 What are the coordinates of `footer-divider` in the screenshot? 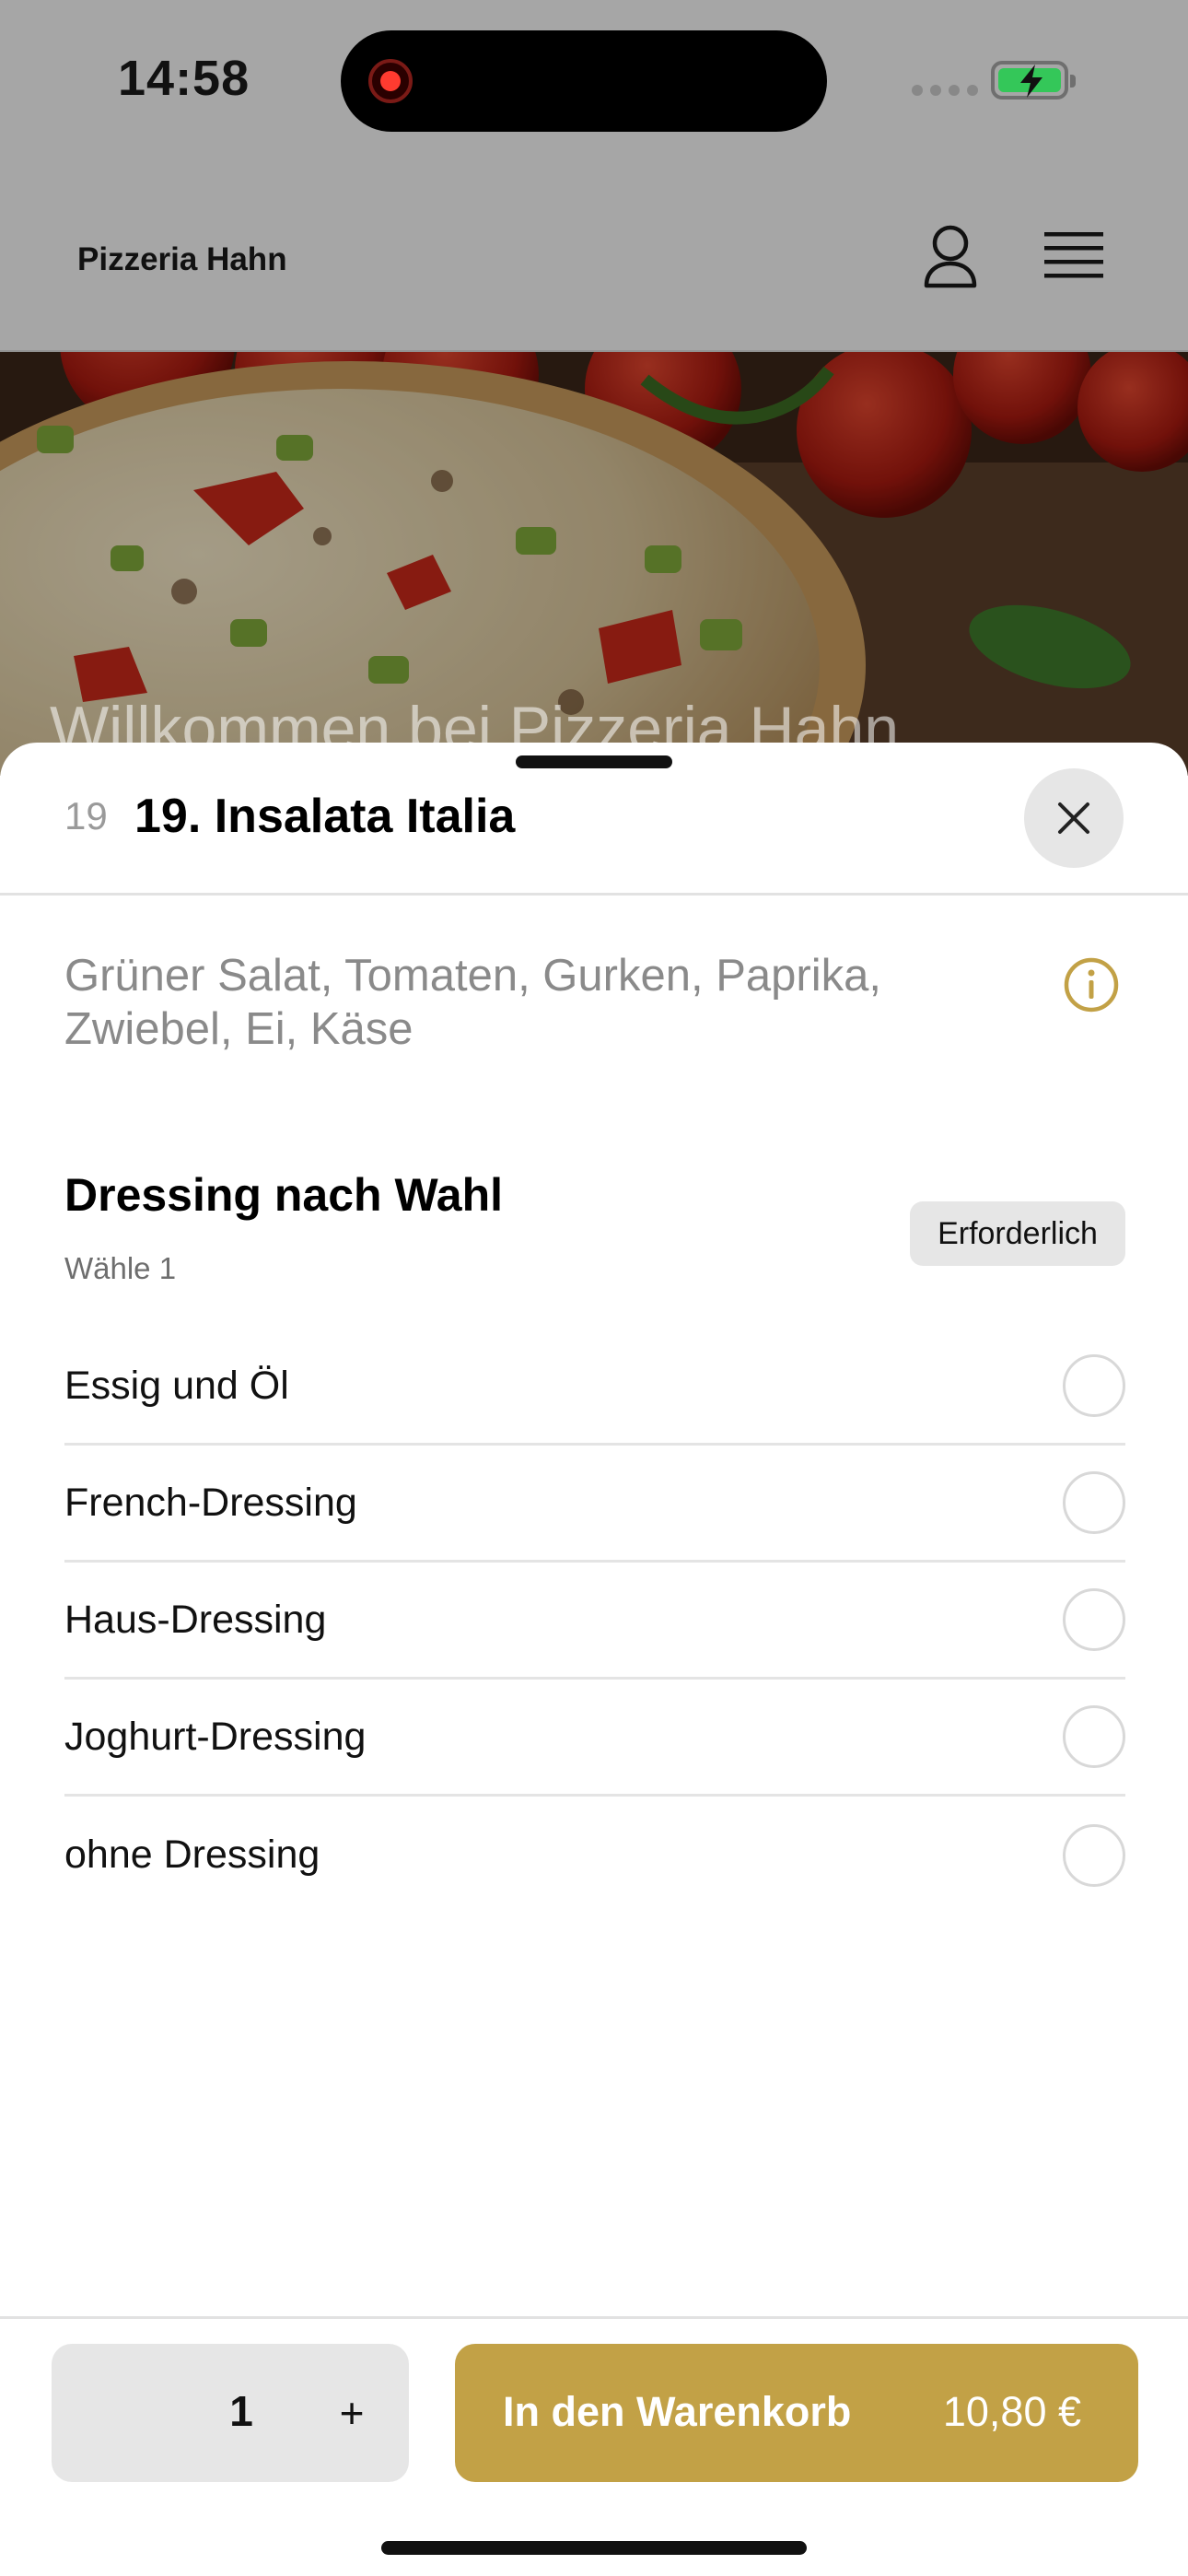 It's located at (594, 2317).